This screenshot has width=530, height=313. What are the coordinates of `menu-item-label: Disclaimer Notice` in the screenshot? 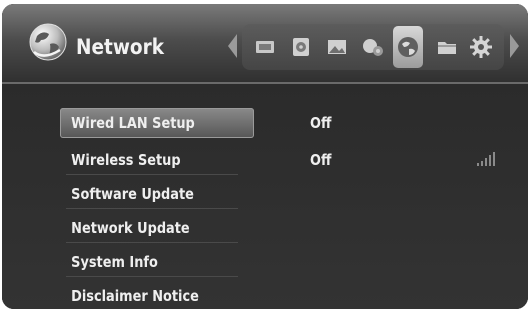 It's located at (135, 296).